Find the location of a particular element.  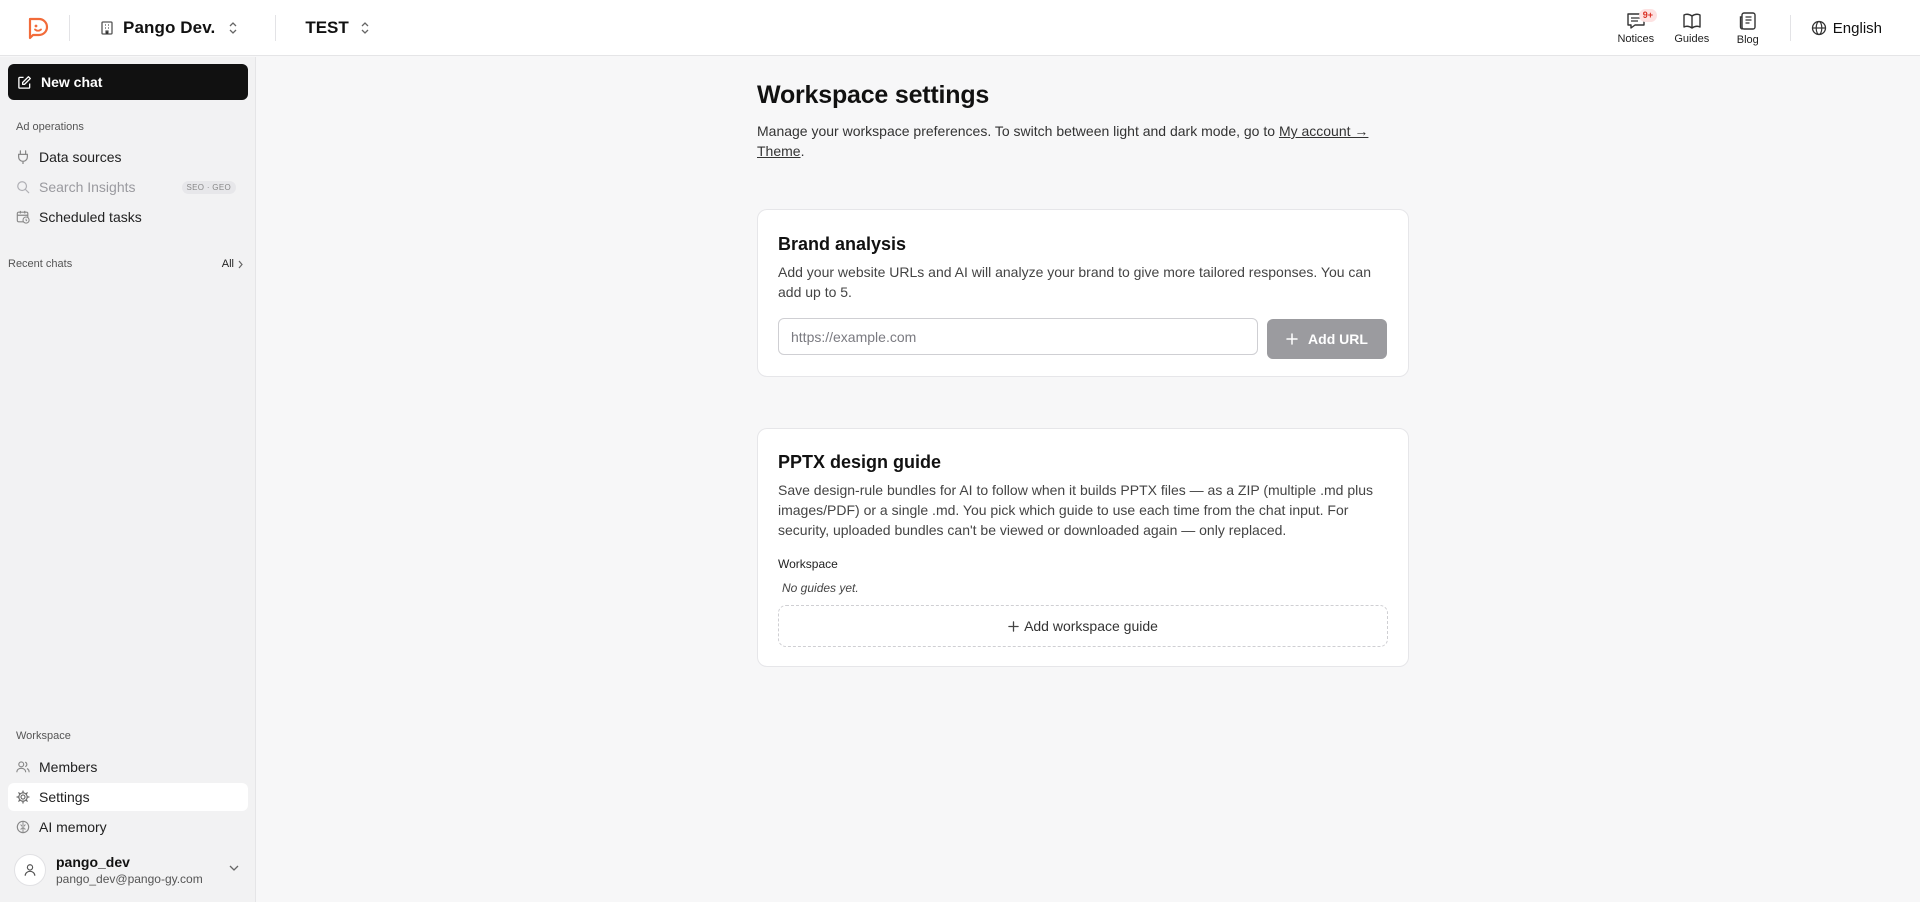

user-account-menu: pango_dev pango_dev@pango-gy.com is located at coordinates (128, 870).